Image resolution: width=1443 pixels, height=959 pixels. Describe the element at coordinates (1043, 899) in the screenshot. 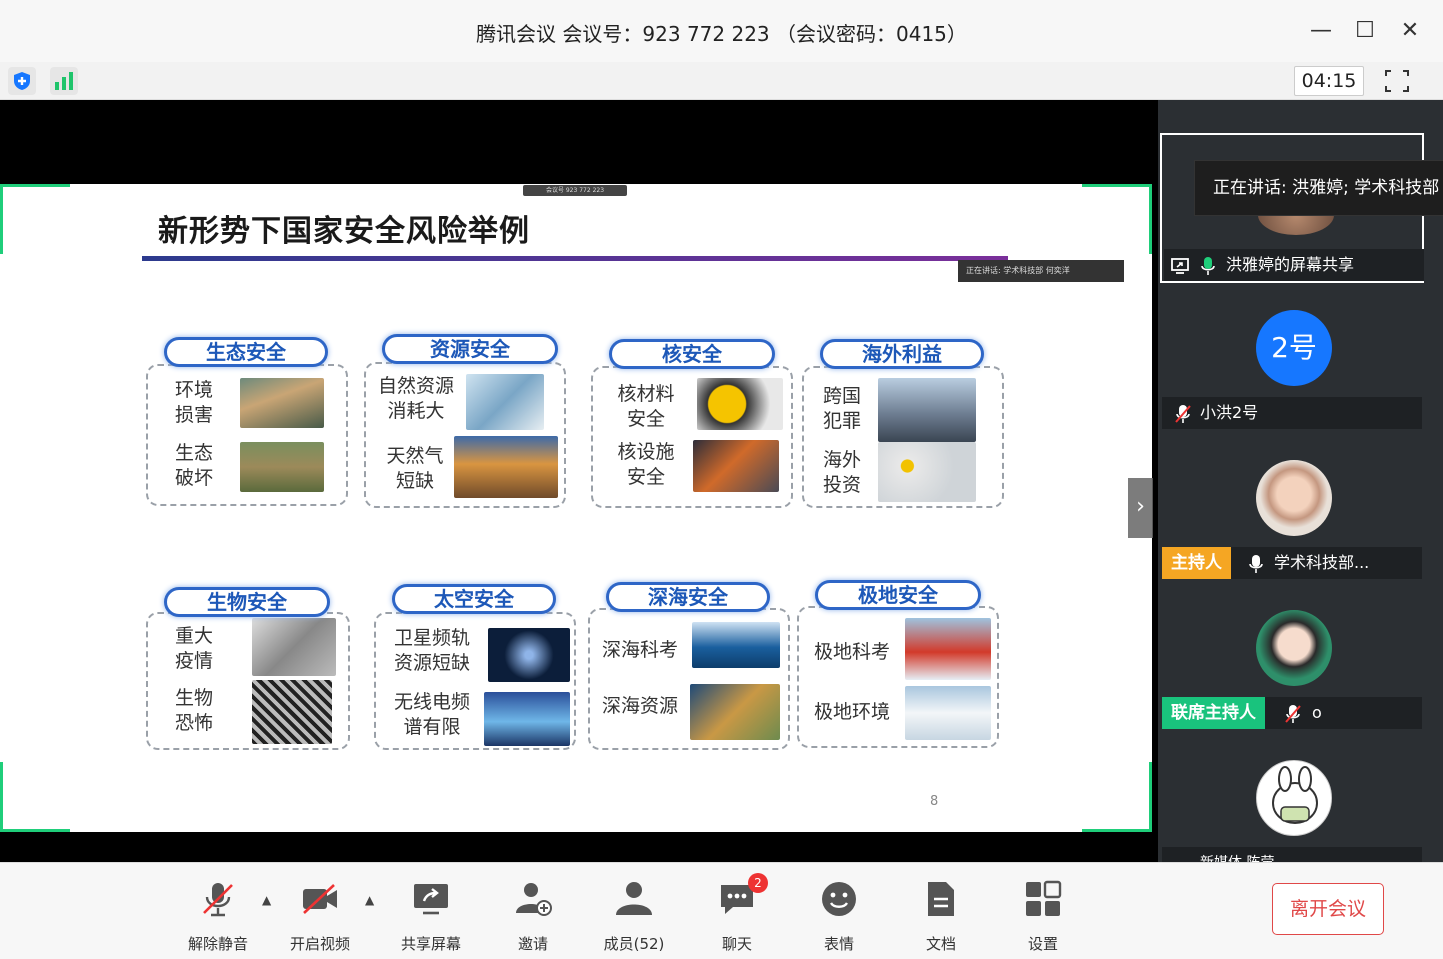

I see `app-grid-icon` at that location.